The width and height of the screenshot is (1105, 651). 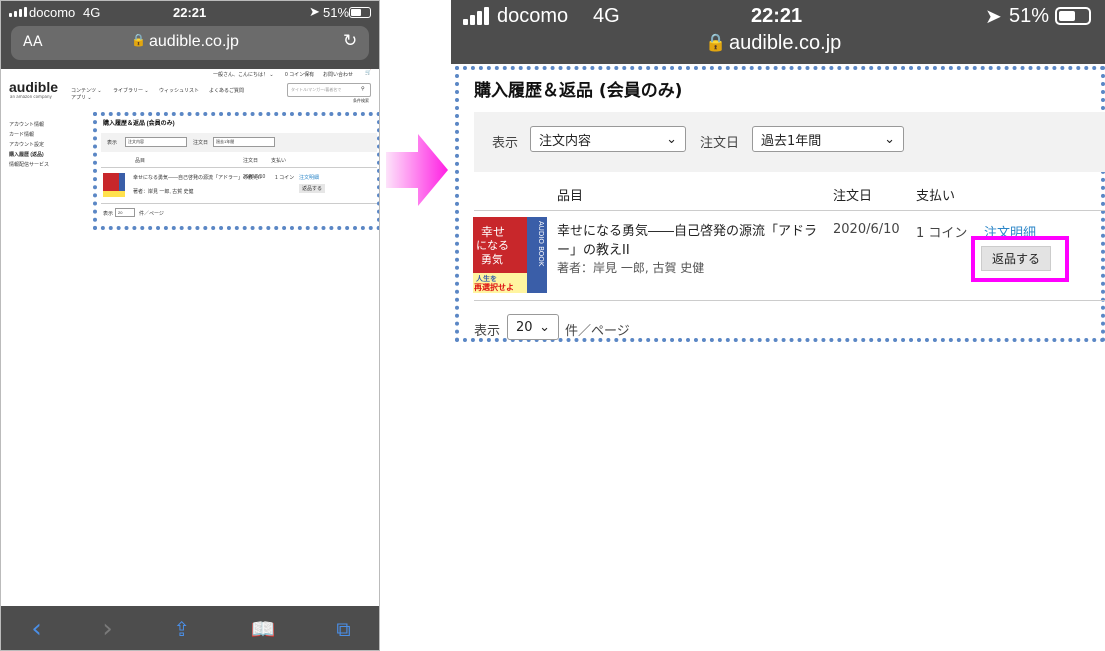 I want to click on mini-title: 購入履歴＆返品 (会員のみ), so click(x=139, y=124).